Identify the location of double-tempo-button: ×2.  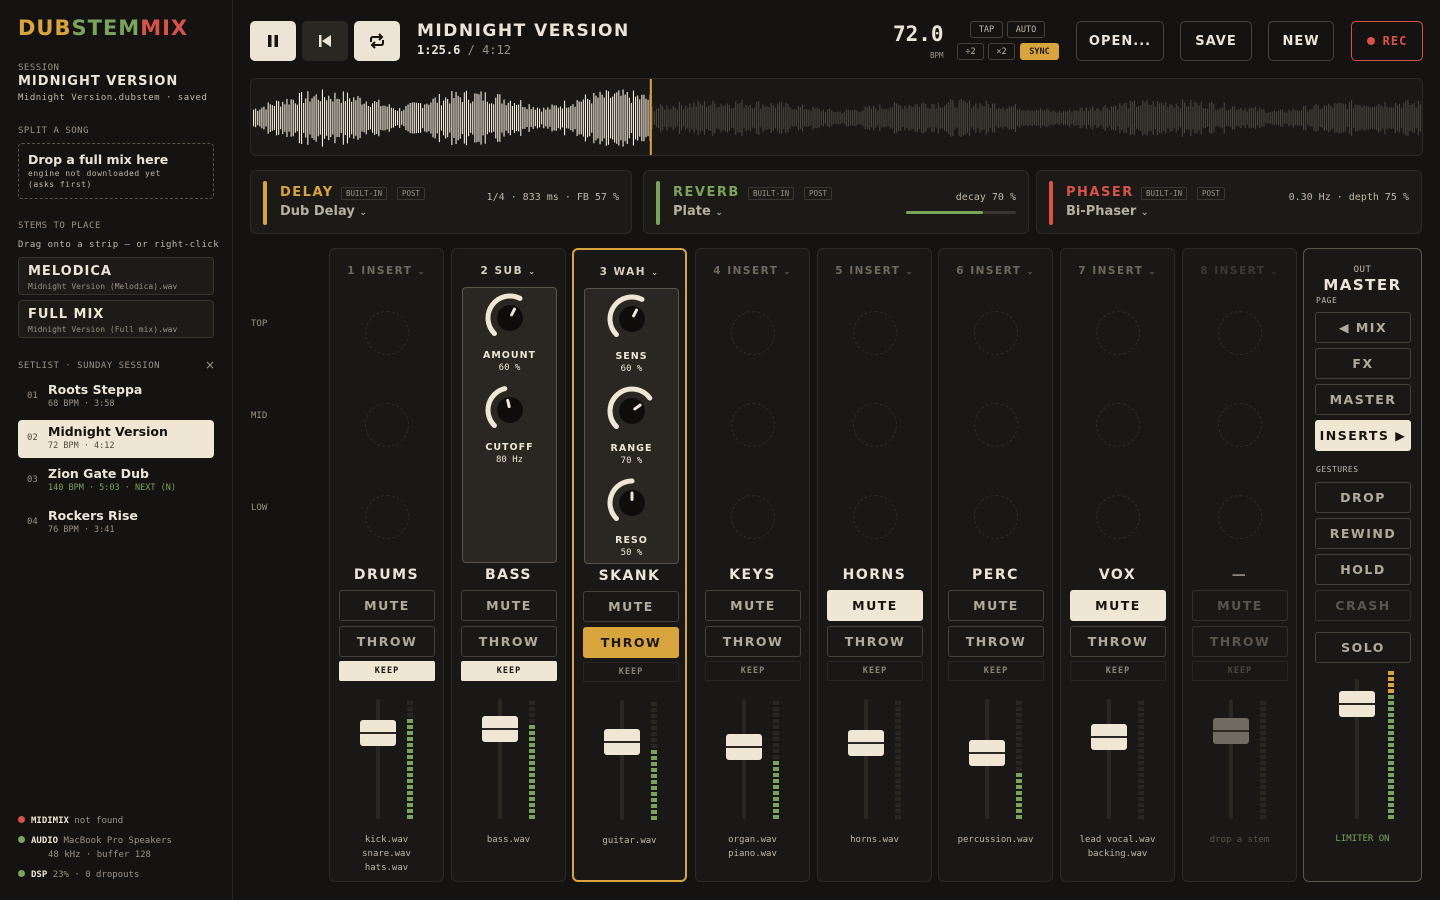
(1001, 51).